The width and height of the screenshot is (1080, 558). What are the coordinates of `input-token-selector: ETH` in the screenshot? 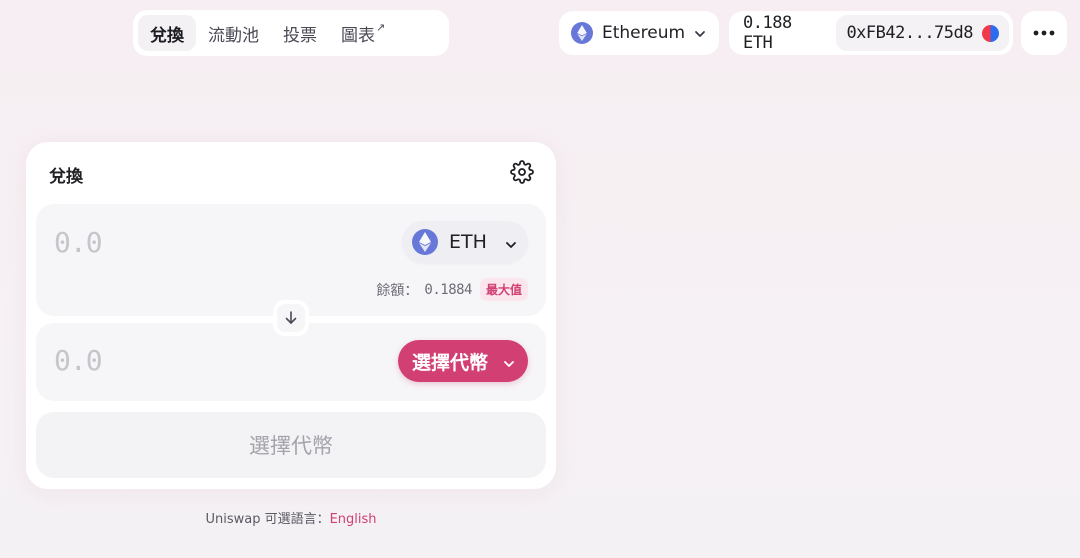 It's located at (465, 242).